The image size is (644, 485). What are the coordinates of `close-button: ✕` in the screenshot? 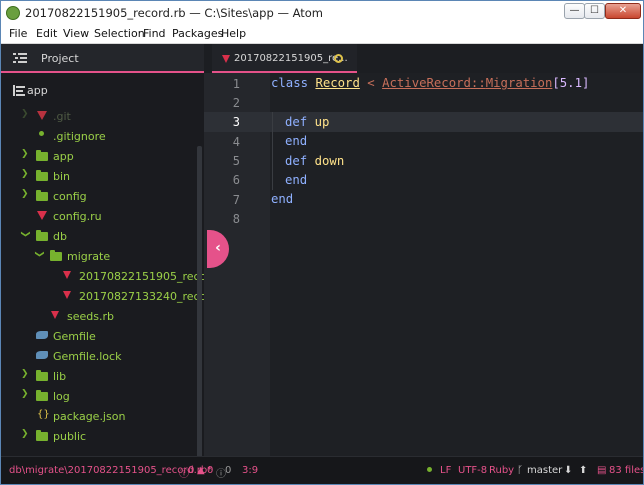 It's located at (623, 11).